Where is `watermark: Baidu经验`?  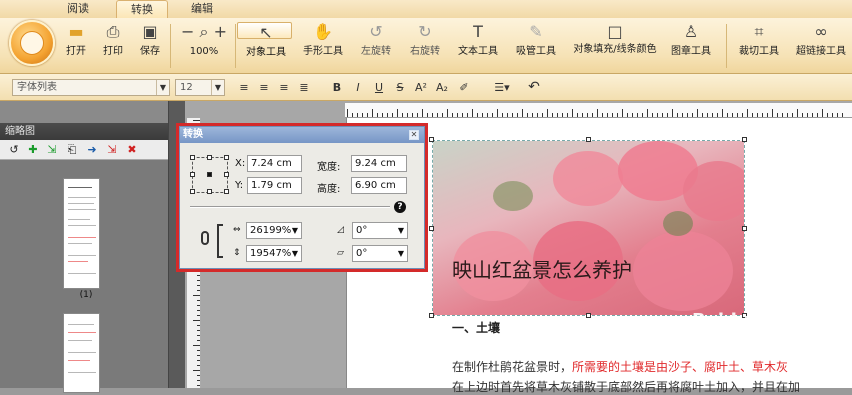 watermark: Baidu经验 is located at coordinates (739, 320).